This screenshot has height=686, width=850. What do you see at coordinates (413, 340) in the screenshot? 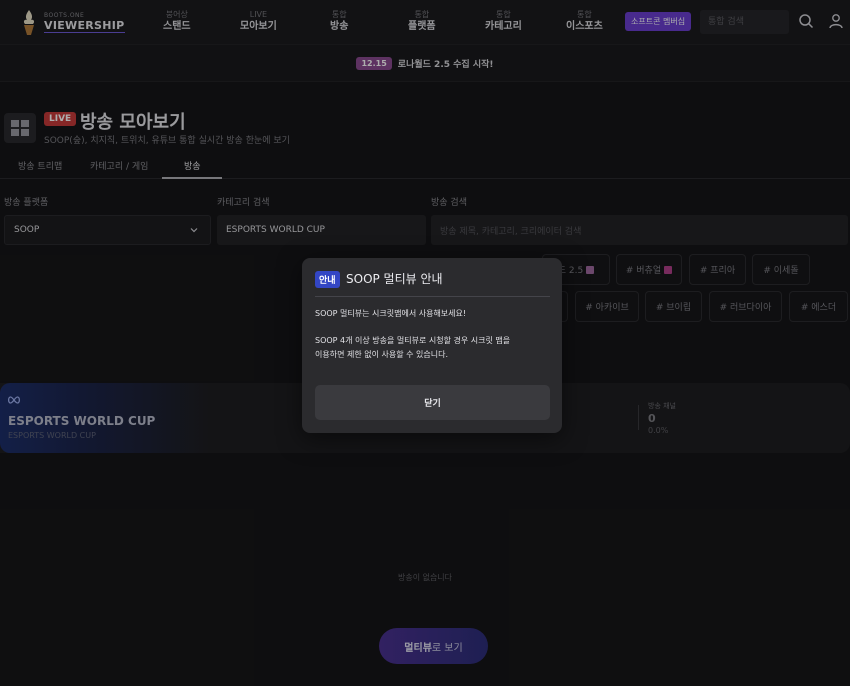
I see `modal-message-line2: SOOP 4개 이상 방송을 멀티뷰로 시청할 경우 시크릿 맵을` at bounding box center [413, 340].